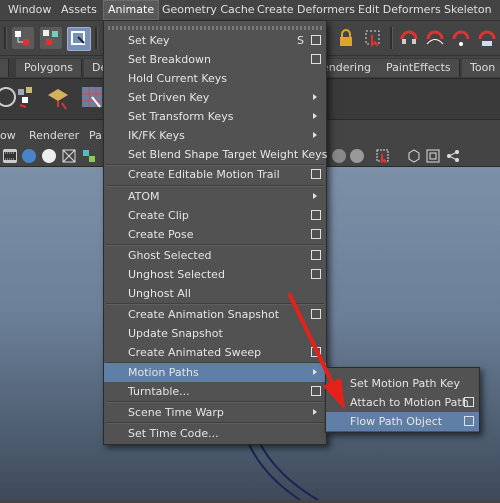 The height and width of the screenshot is (503, 500). Describe the element at coordinates (29, 156) in the screenshot. I see `smooth-shade-icon` at that location.